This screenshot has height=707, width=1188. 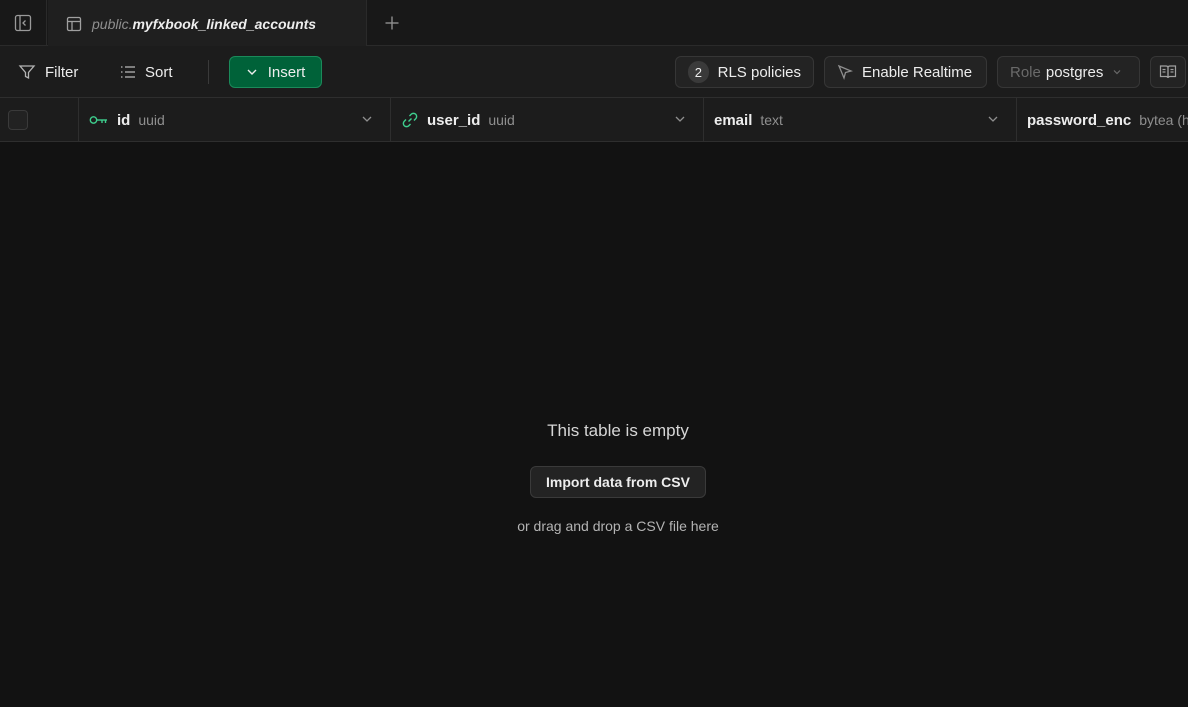 What do you see at coordinates (18, 120) in the screenshot?
I see `select-all-checkbox` at bounding box center [18, 120].